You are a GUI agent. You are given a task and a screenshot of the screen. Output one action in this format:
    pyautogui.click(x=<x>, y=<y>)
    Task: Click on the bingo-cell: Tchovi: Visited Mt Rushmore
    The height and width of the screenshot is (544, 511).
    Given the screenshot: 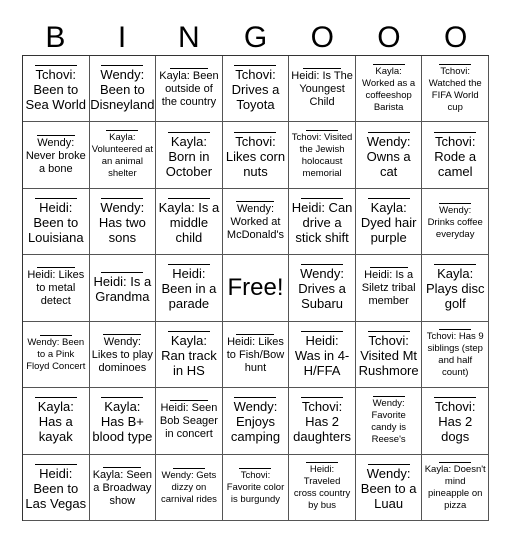 What is the action you would take?
    pyautogui.click(x=389, y=355)
    